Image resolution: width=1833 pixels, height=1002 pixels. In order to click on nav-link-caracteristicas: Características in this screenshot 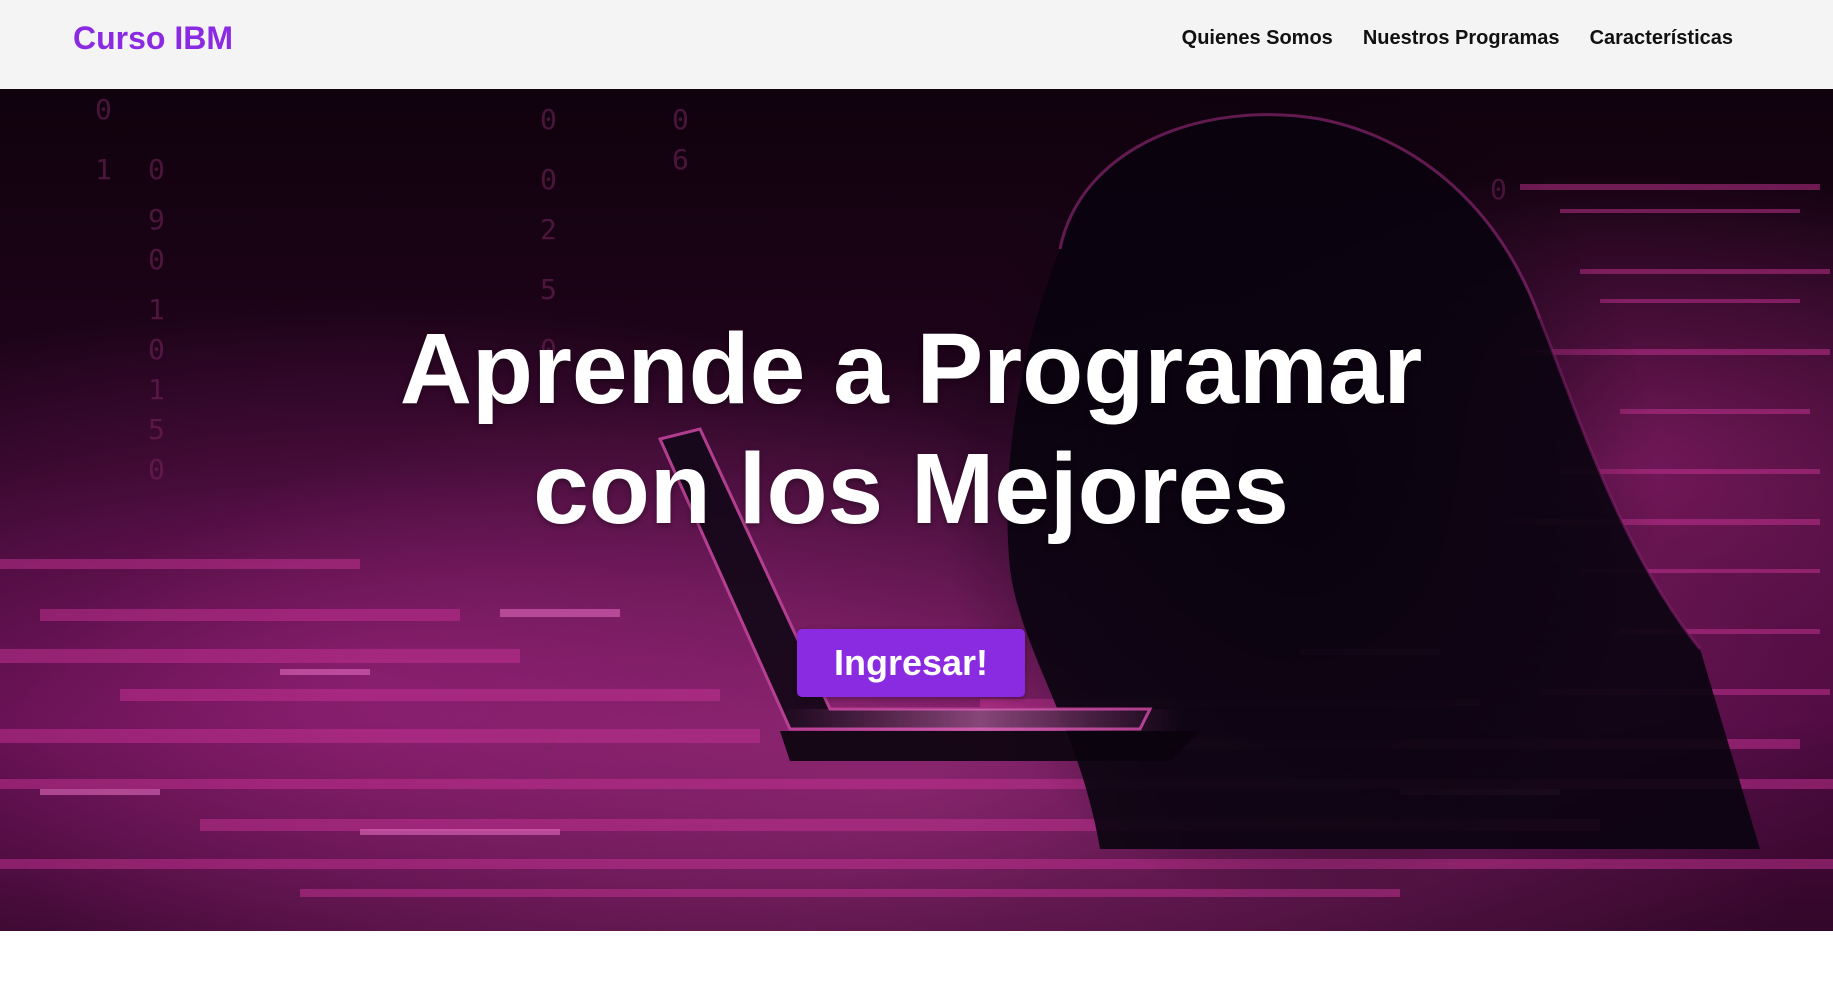, I will do `click(1661, 38)`.